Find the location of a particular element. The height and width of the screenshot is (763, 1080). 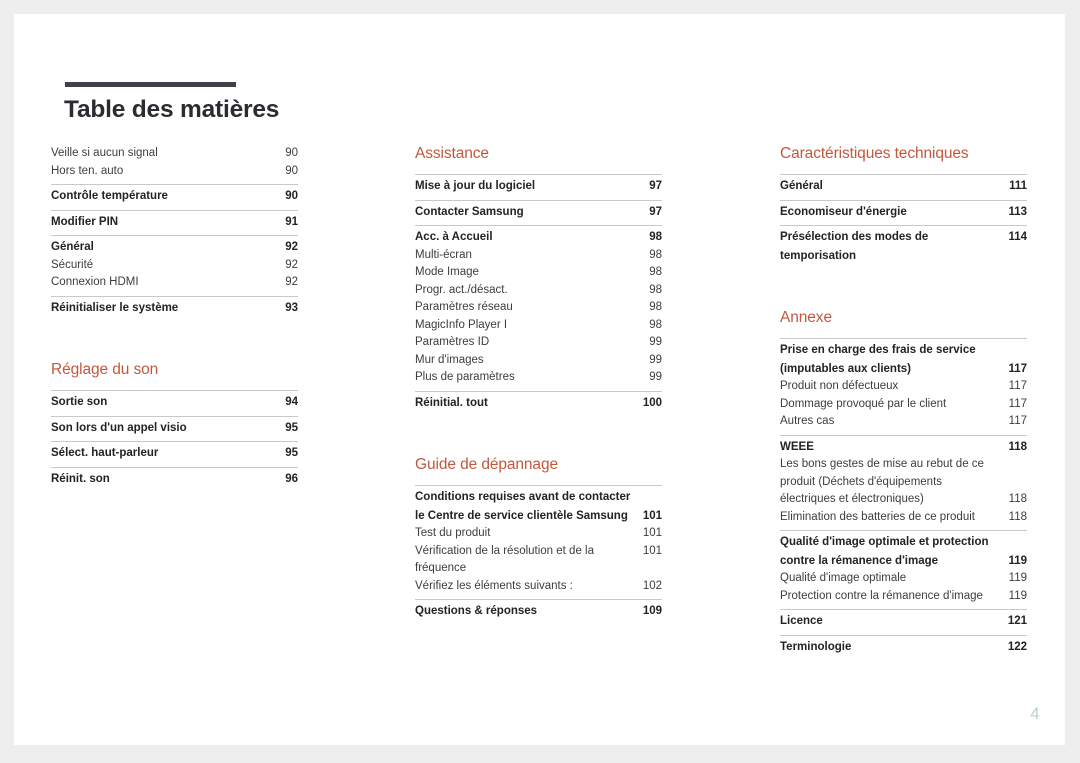

toc-entry-label: Acc. à Accueil is located at coordinates (454, 237).